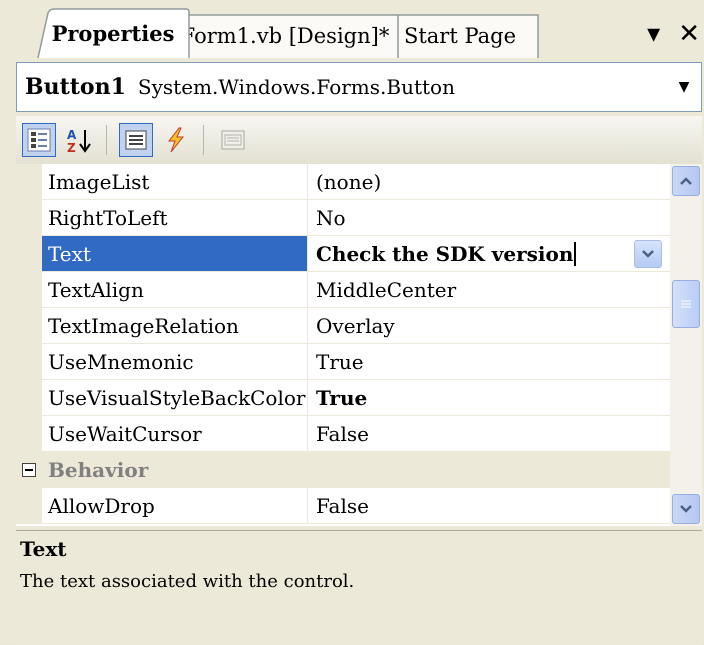 This screenshot has width=704, height=645. I want to click on alphabetical-icon: AZ, so click(79, 140).